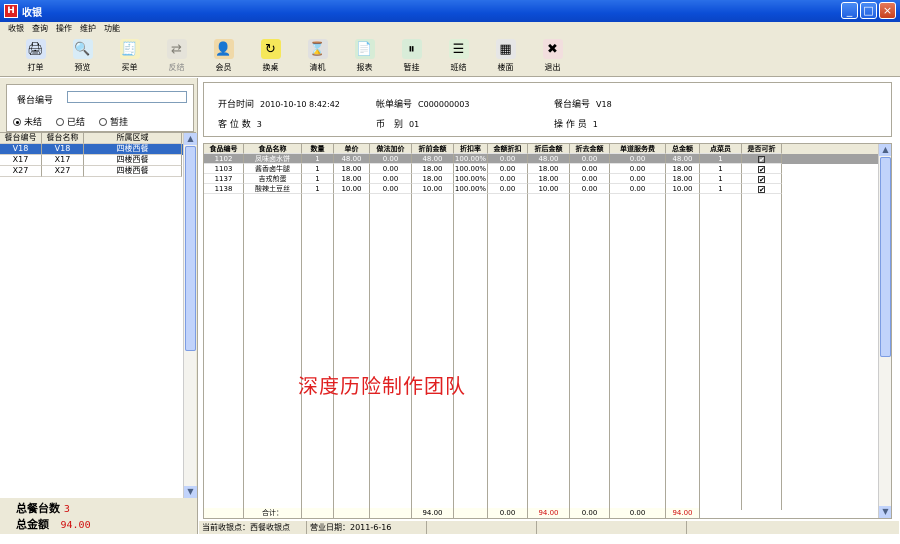  What do you see at coordinates (471, 149) in the screenshot?
I see `column-header: 折扣率` at bounding box center [471, 149].